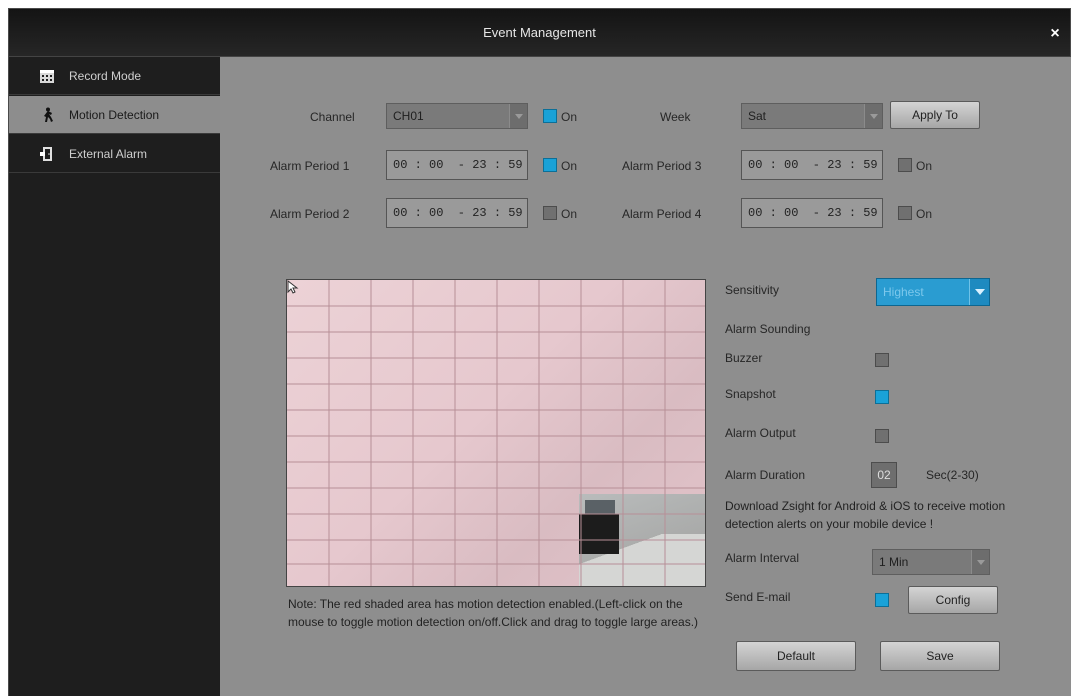  Describe the element at coordinates (408, 116) in the screenshot. I see `channel-value: CH01` at that location.